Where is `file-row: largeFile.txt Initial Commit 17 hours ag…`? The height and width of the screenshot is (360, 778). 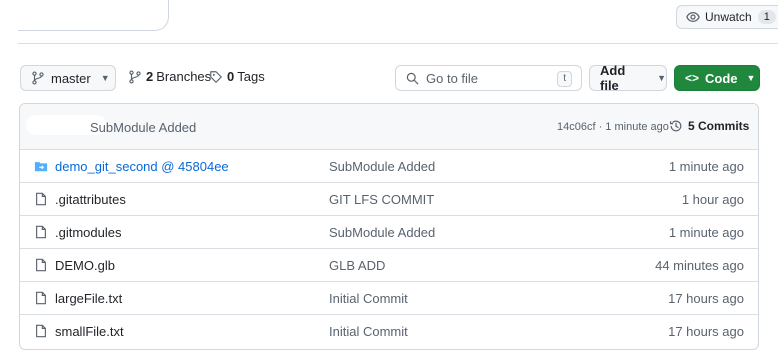 file-row: largeFile.txt Initial Commit 17 hours ag… is located at coordinates (389, 297).